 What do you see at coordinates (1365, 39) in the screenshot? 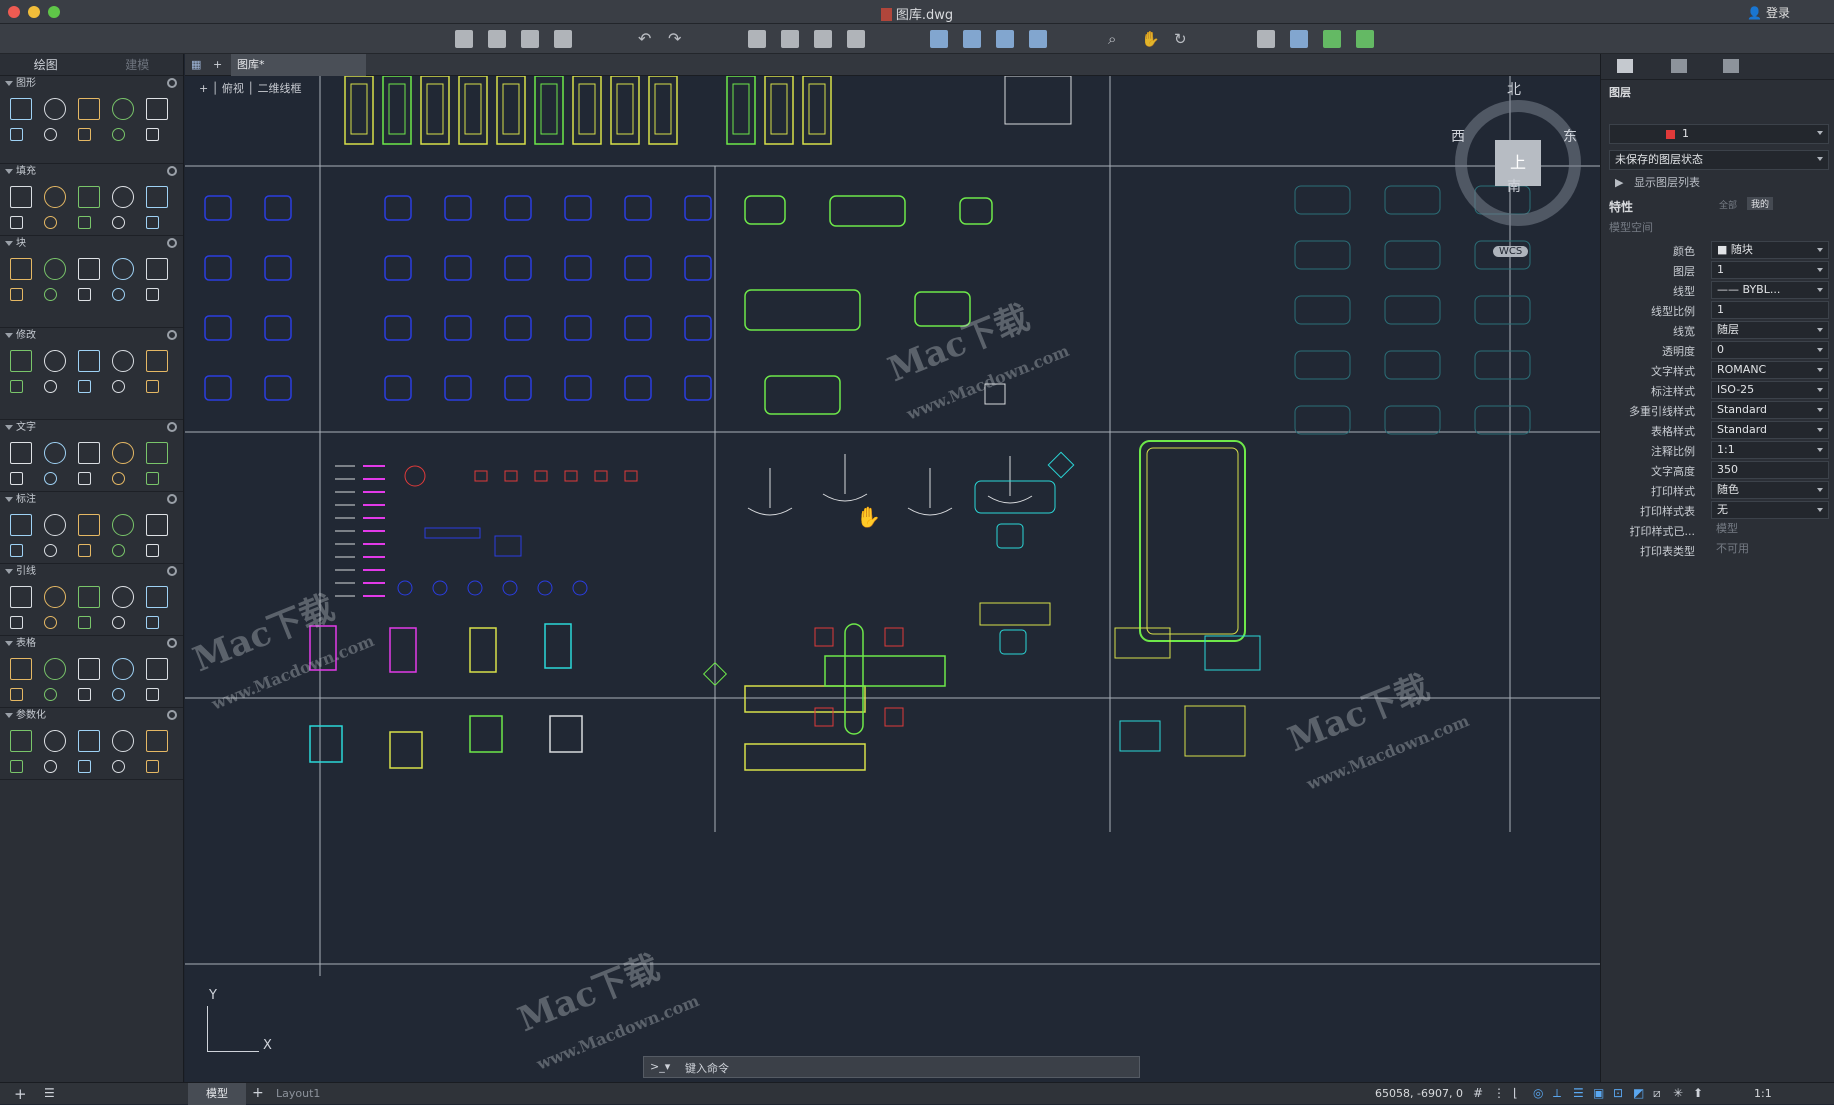
I see `network-icon` at bounding box center [1365, 39].